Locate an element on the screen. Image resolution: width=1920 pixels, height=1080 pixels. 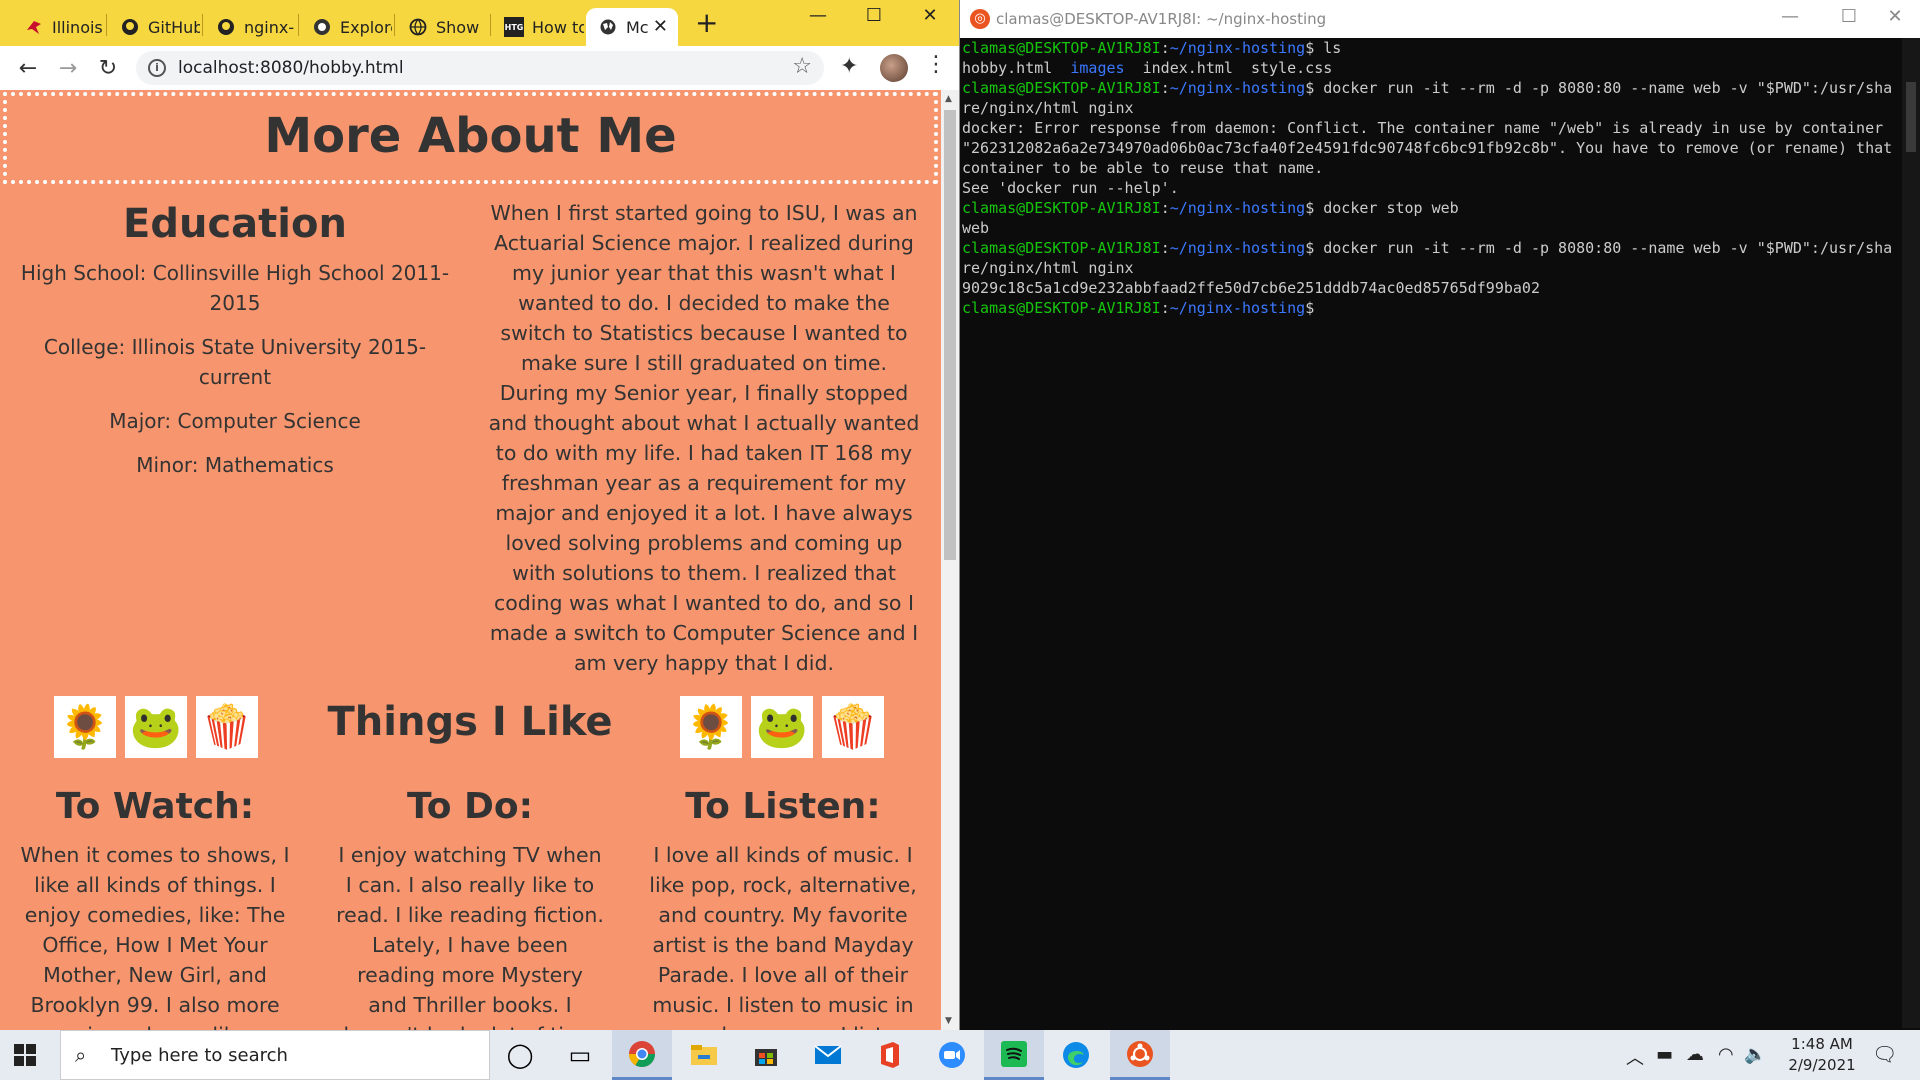
frog-icon: 🐸 is located at coordinates (782, 727).